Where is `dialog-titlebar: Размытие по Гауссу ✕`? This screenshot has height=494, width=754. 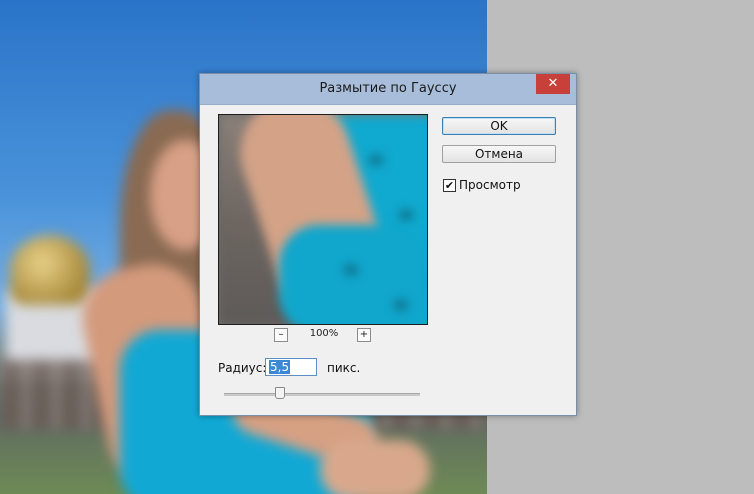 dialog-titlebar: Размытие по Гауссу ✕ is located at coordinates (388, 89).